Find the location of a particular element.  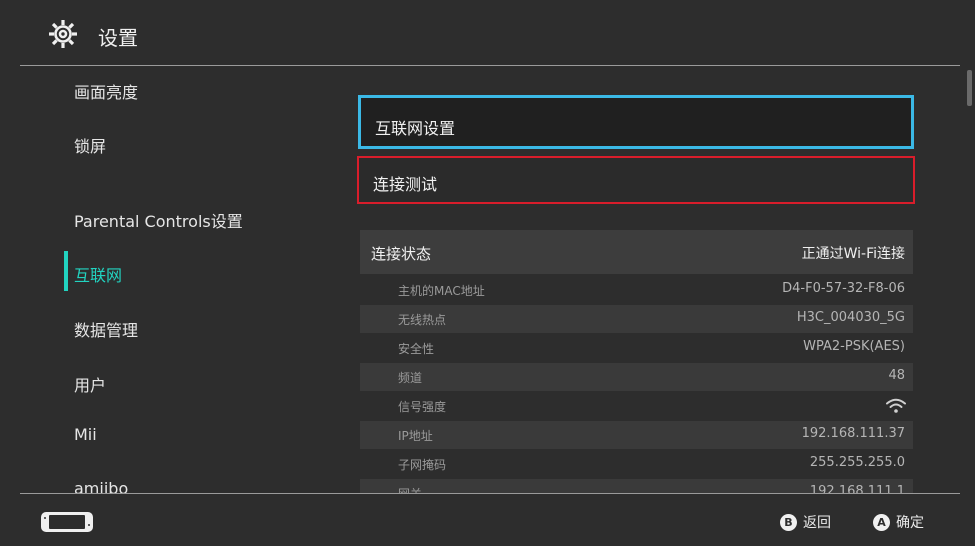

status-row-value: D4-F0-57-32-F8-06 is located at coordinates (843, 288).